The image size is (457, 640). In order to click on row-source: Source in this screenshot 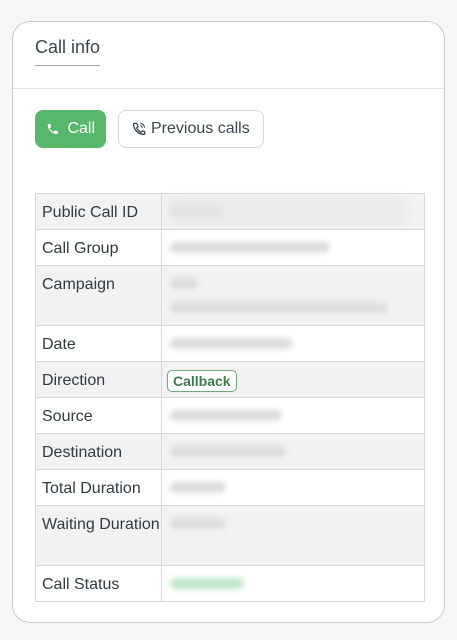, I will do `click(230, 415)`.